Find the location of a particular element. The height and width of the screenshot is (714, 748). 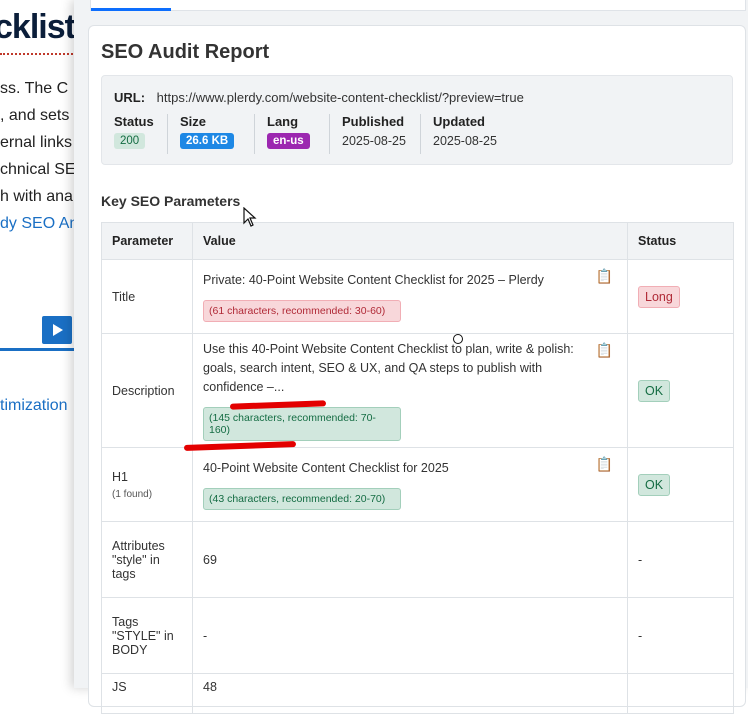

param-name: Title is located at coordinates (147, 296).